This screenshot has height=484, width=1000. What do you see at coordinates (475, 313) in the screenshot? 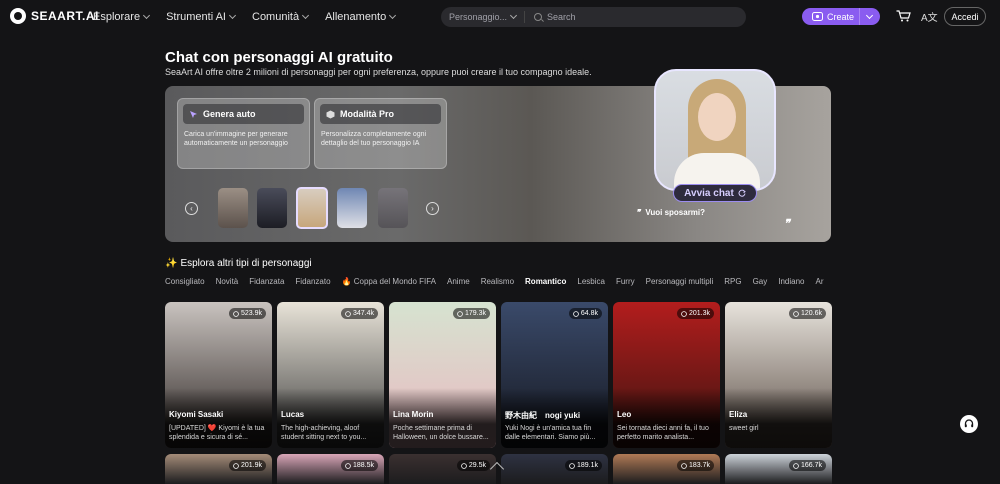
I see `chat-count: 179.3k` at bounding box center [475, 313].